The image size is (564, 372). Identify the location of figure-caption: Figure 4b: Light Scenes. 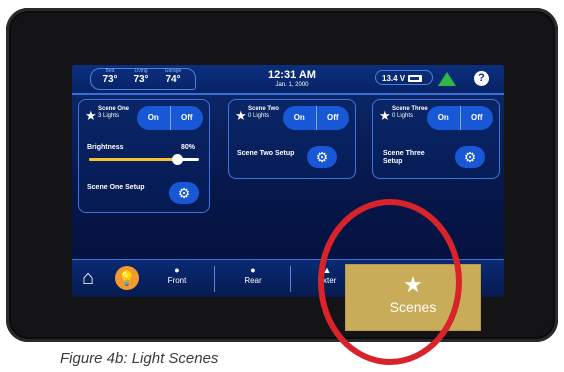
(139, 358).